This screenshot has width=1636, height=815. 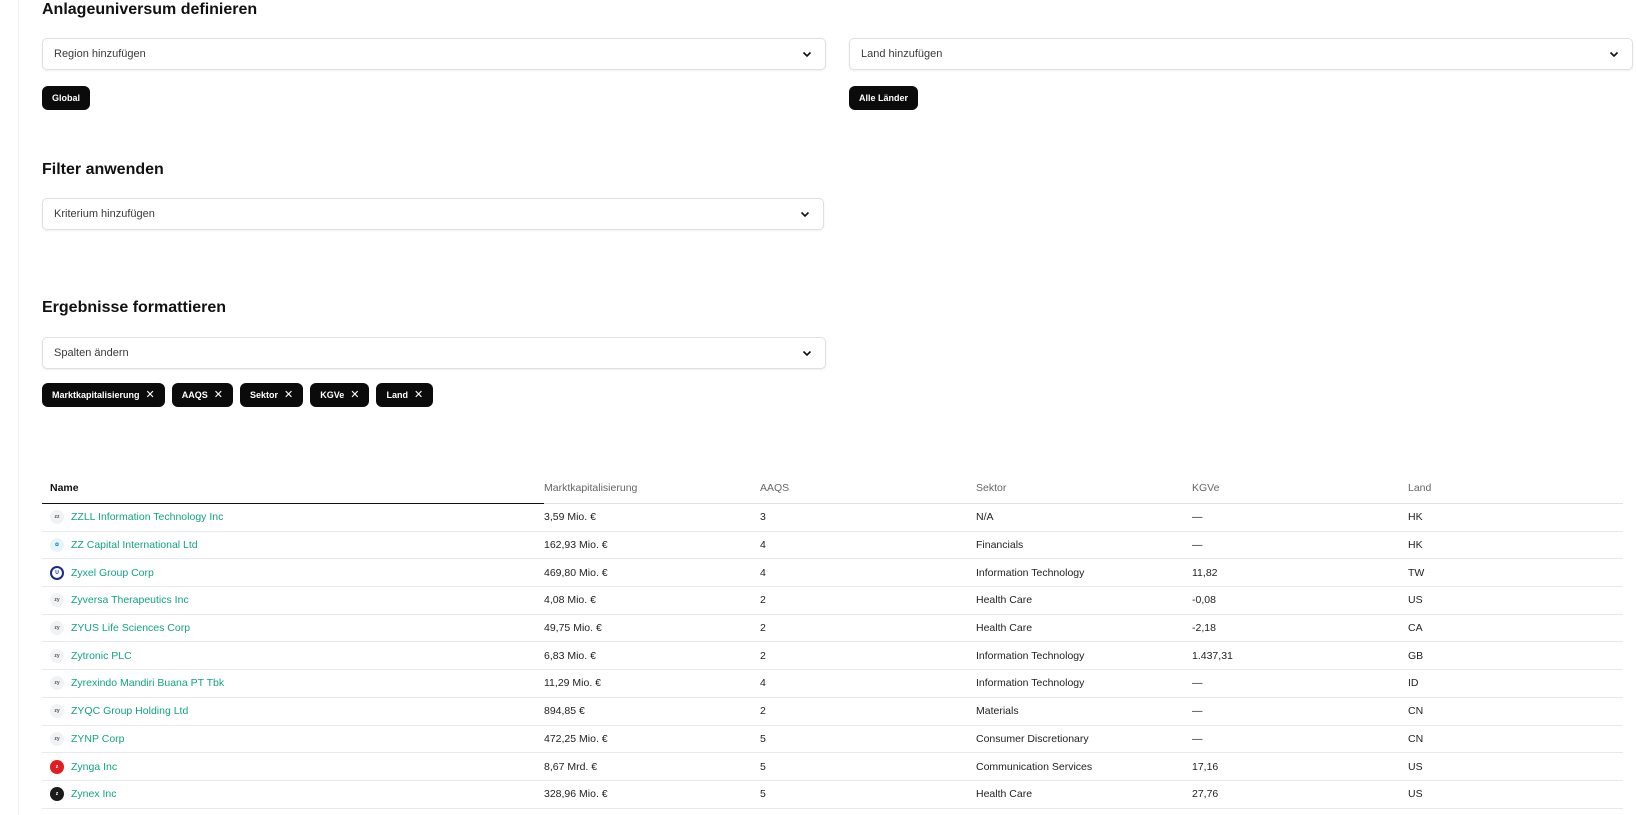 What do you see at coordinates (104, 214) in the screenshot?
I see `criterion-select-placeholder: Kriterium hinzufügen` at bounding box center [104, 214].